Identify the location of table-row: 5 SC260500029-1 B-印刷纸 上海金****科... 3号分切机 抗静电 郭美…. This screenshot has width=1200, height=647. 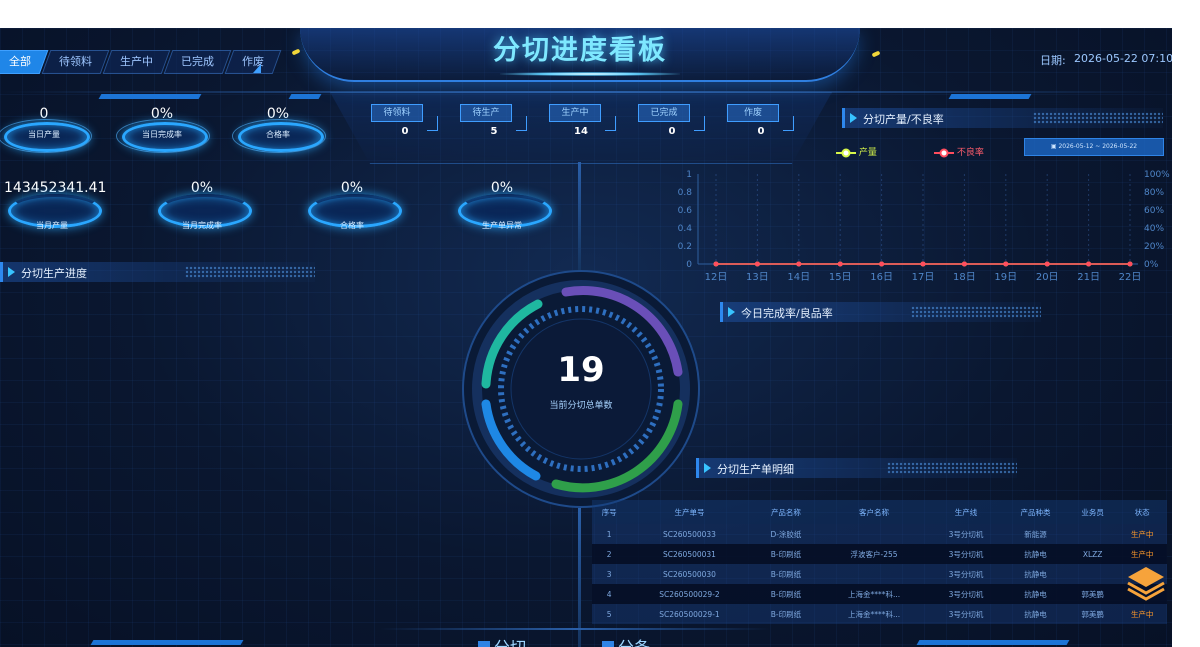
(879, 614).